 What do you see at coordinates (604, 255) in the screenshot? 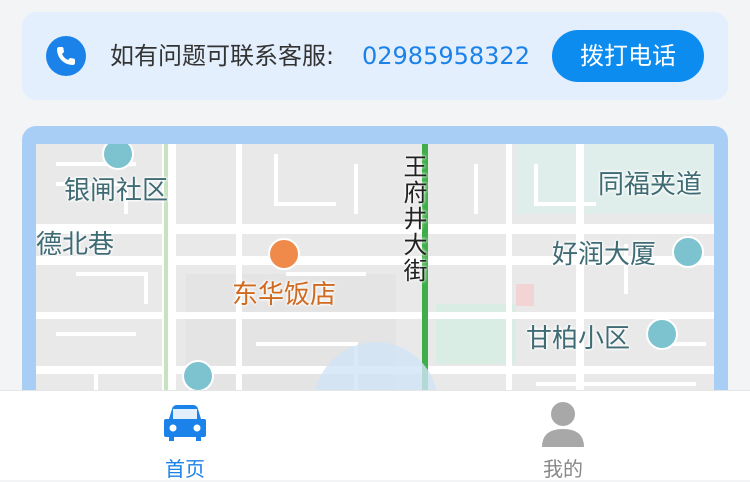
I see `map-label-building: 好润大厦` at bounding box center [604, 255].